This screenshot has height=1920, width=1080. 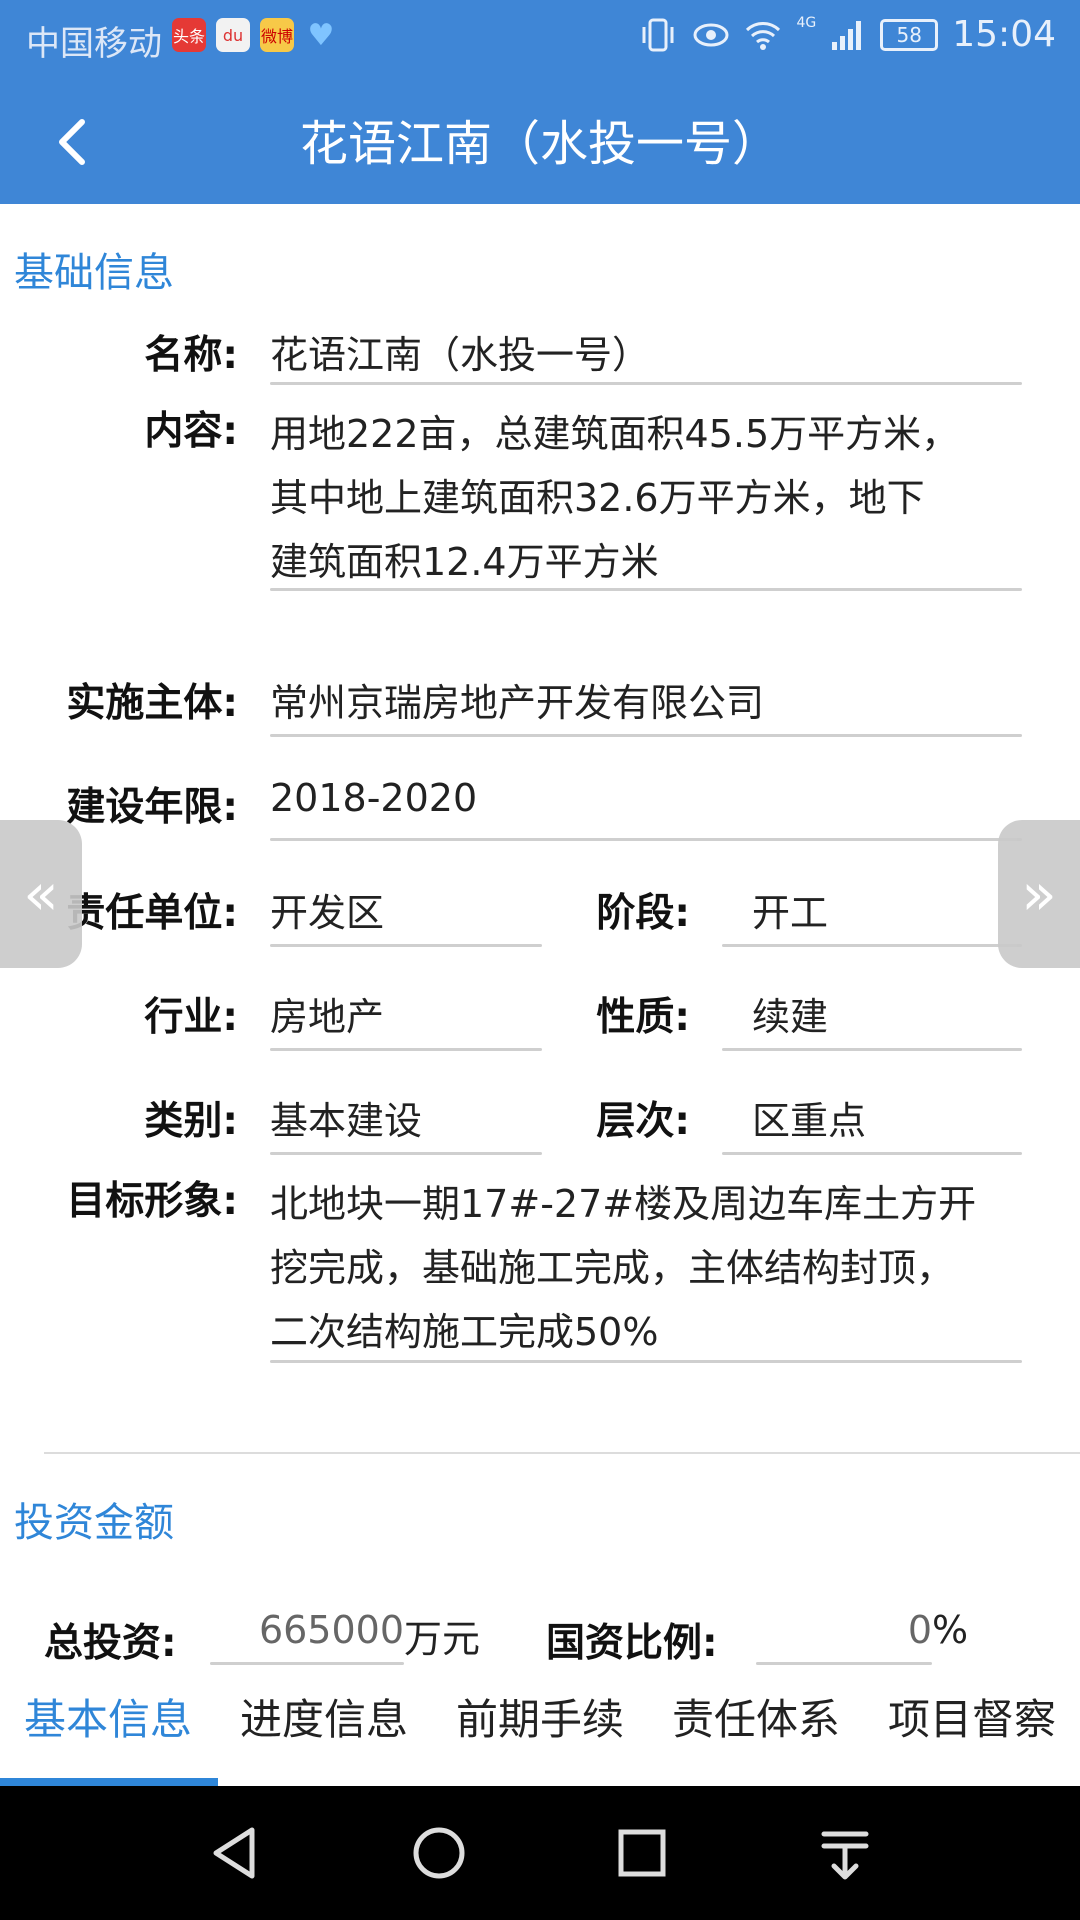 I want to click on notification-icons: 头条 du 微博 ♥, so click(x=255, y=35).